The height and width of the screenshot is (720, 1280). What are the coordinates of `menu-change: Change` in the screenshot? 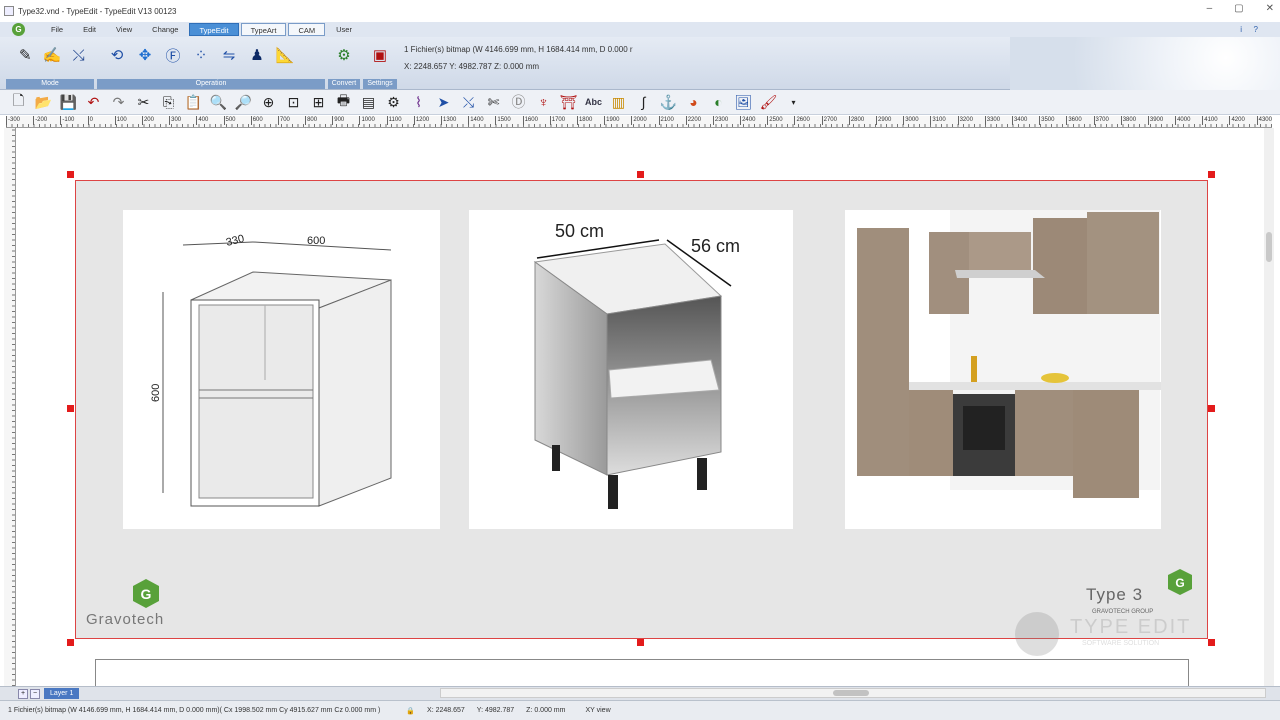 It's located at (165, 29).